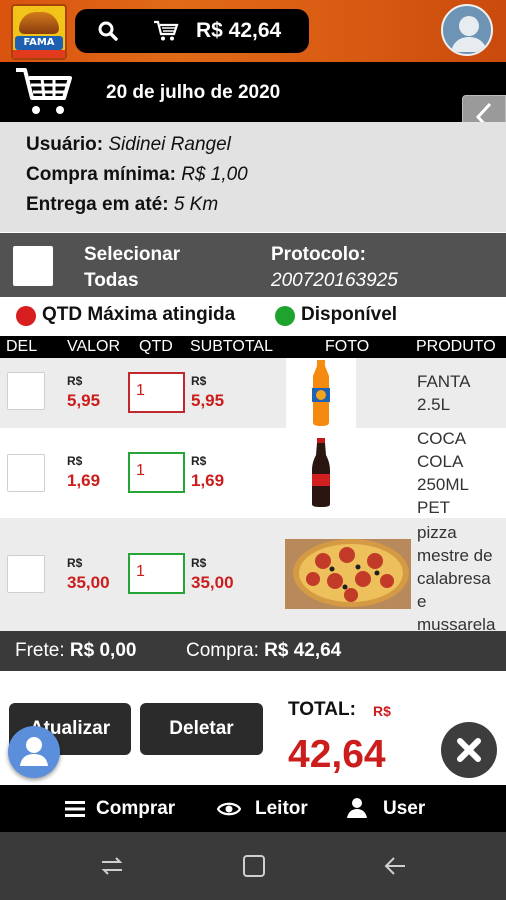  What do you see at coordinates (229, 809) in the screenshot?
I see `eye-icon` at bounding box center [229, 809].